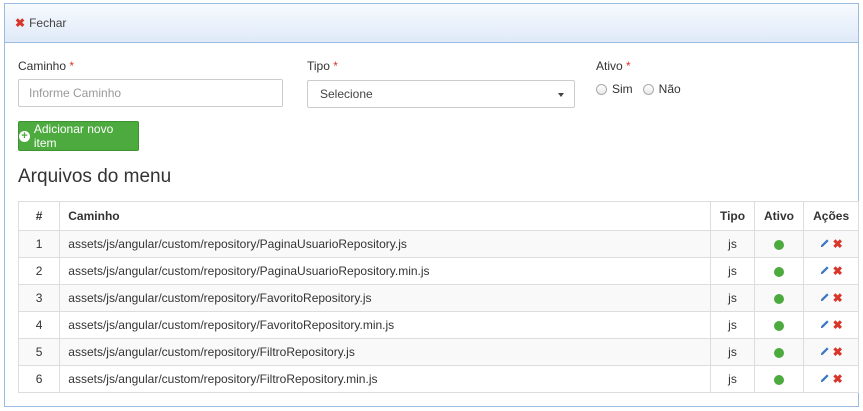  What do you see at coordinates (73, 136) in the screenshot?
I see `add-item-label: Adicionar novo item` at bounding box center [73, 136].